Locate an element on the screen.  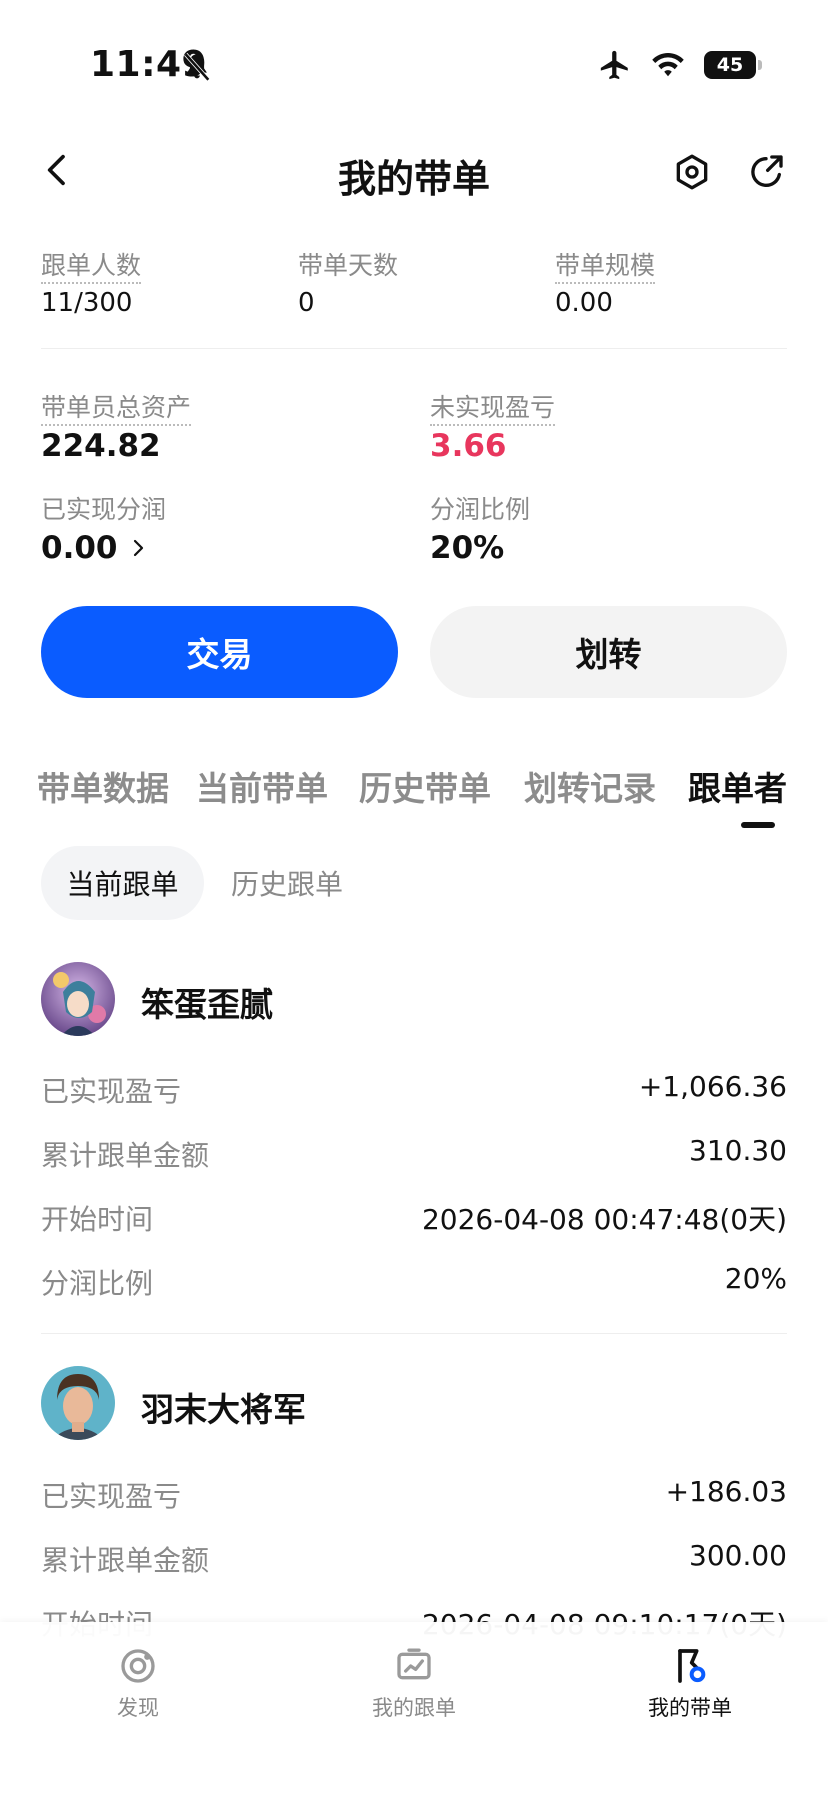
realized-pnl-value: +186.03 is located at coordinates (726, 1491).